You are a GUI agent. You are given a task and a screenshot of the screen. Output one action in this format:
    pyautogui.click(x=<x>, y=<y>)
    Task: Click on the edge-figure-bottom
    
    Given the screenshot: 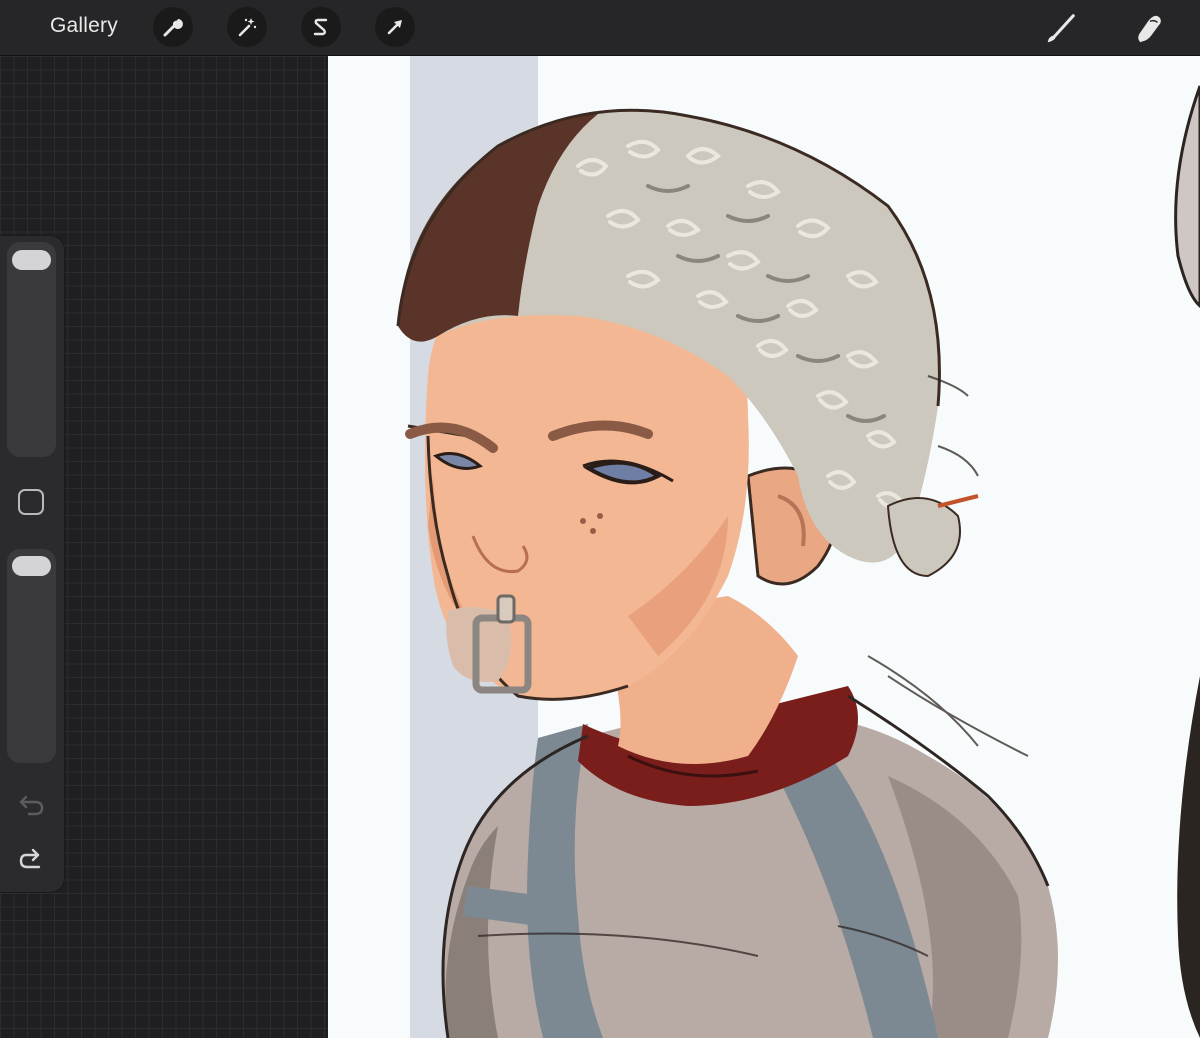 What is the action you would take?
    pyautogui.click(x=1188, y=857)
    